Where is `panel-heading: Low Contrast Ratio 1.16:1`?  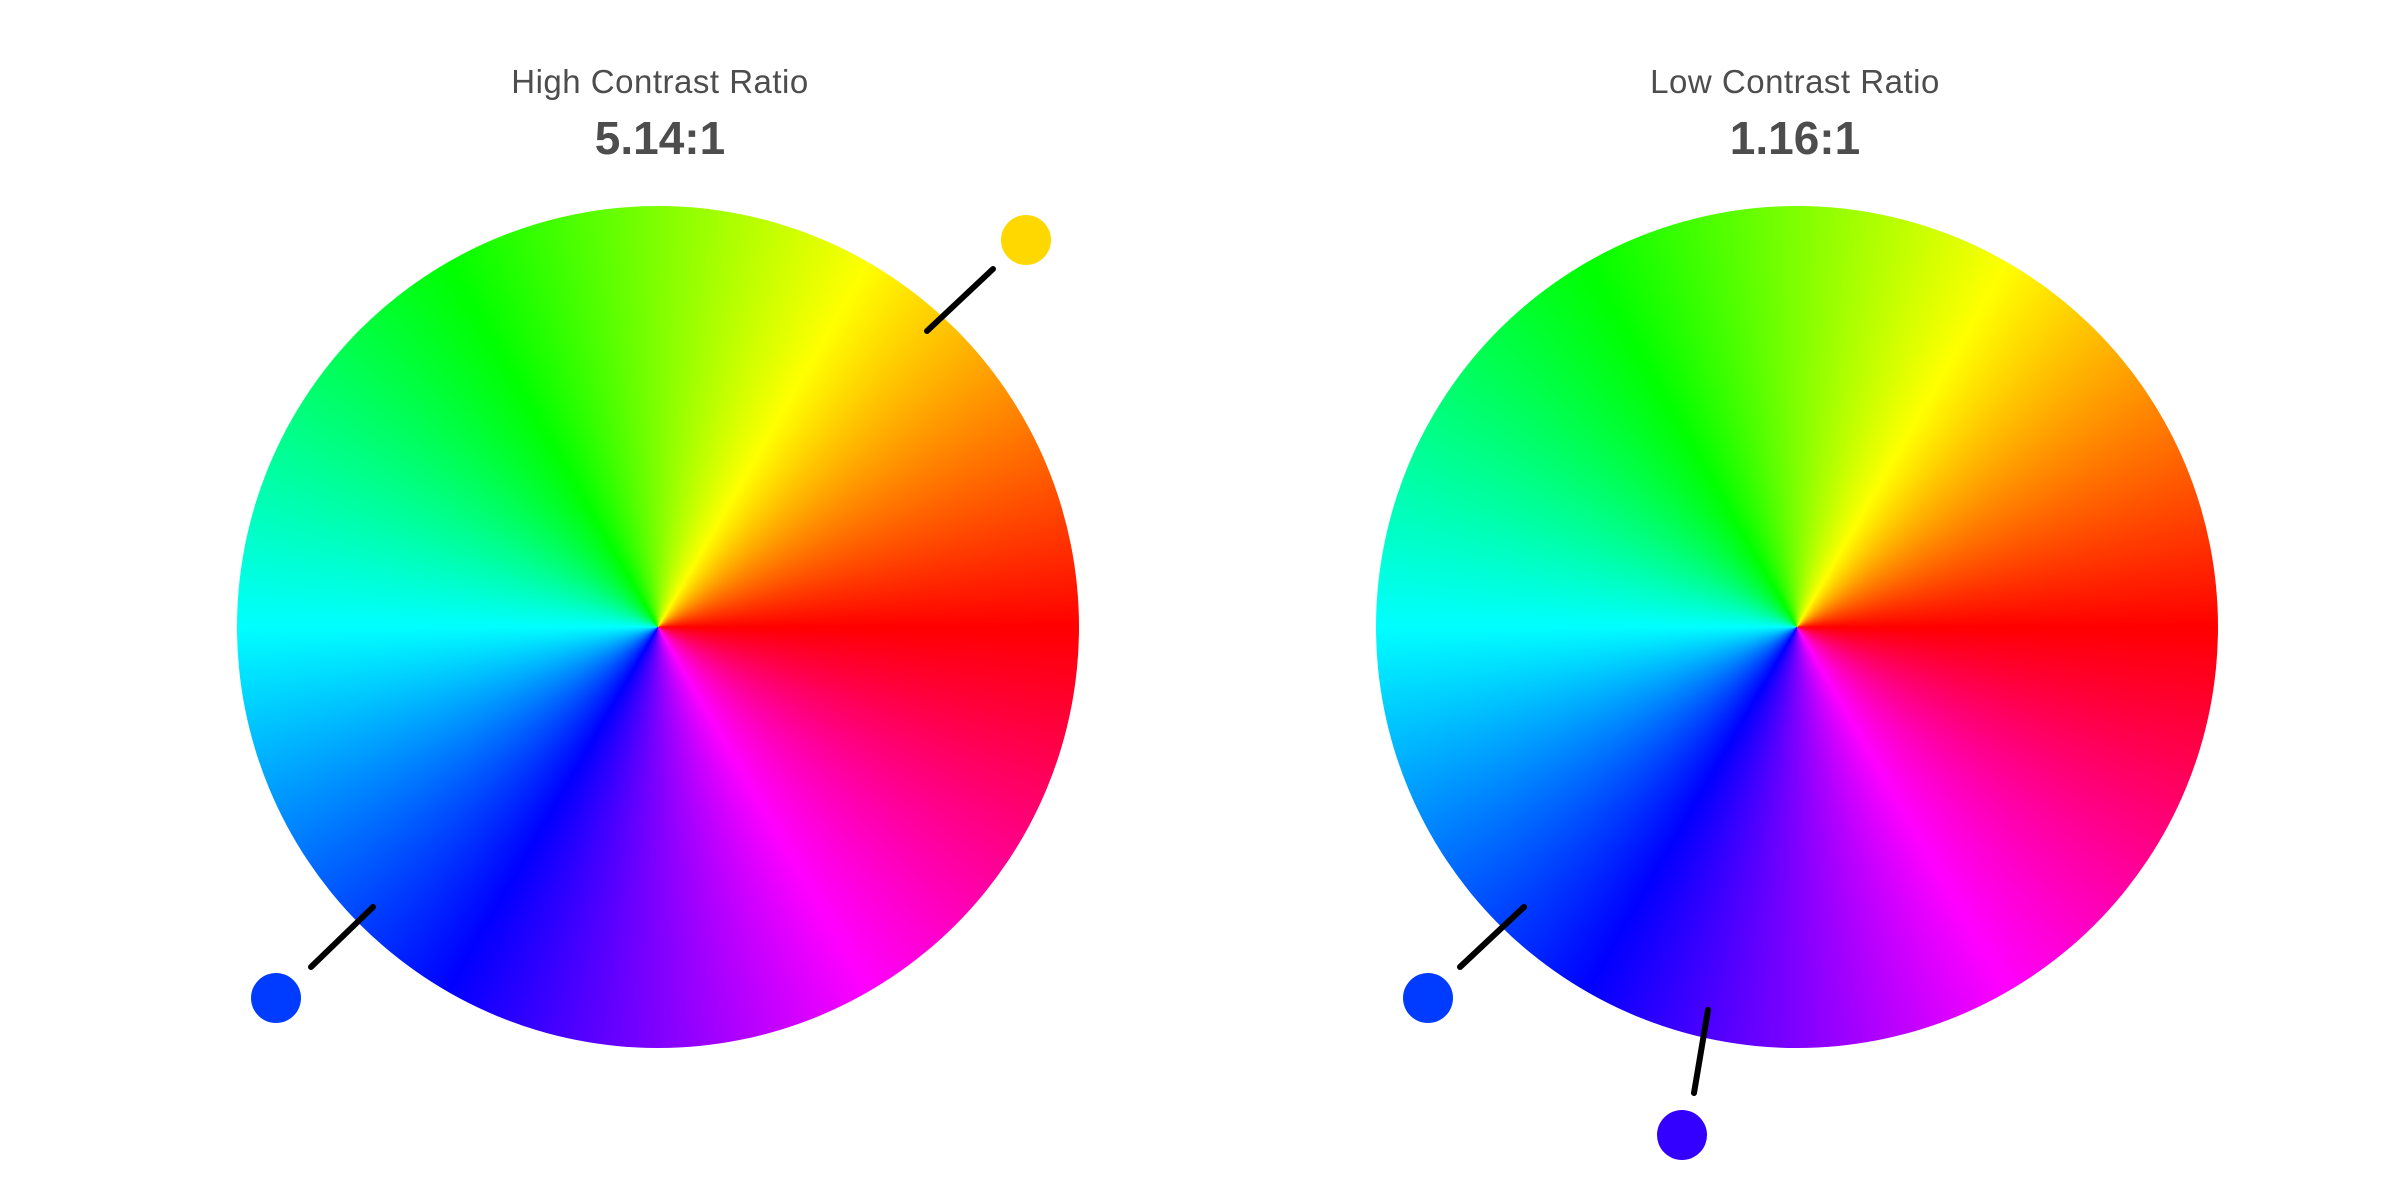 panel-heading: Low Contrast Ratio 1.16:1 is located at coordinates (1795, 114).